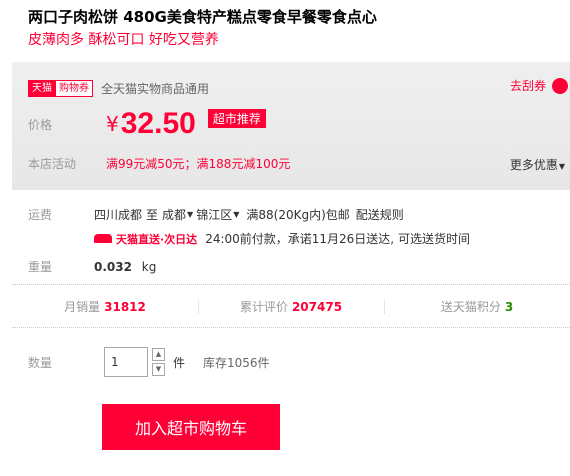  What do you see at coordinates (198, 163) in the screenshot?
I see `activity-text: 满99元减50元；满188元减100元` at bounding box center [198, 163].